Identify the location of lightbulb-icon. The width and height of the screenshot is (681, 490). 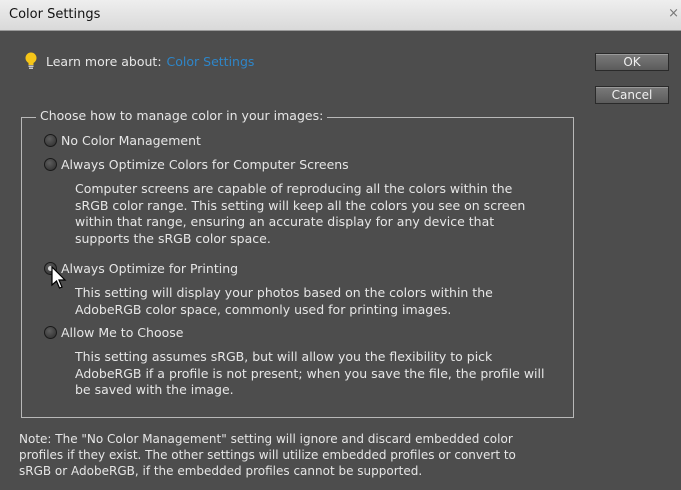
(31, 60).